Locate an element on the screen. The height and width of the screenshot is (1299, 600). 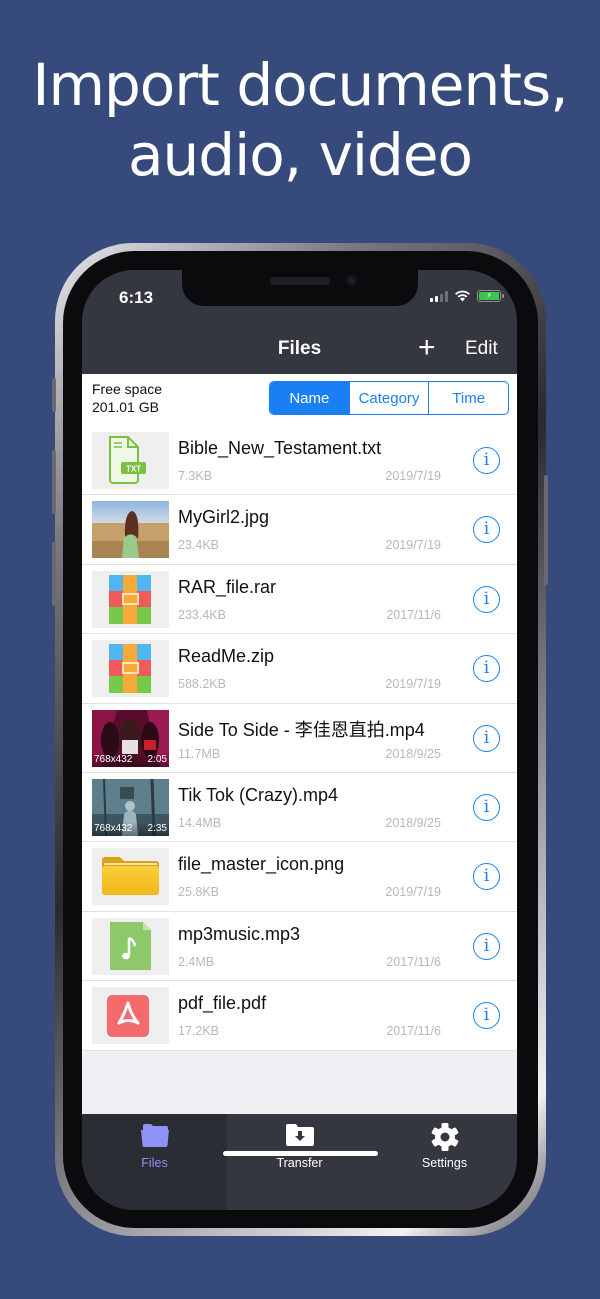
tab-label: Settings is located at coordinates (444, 1163).